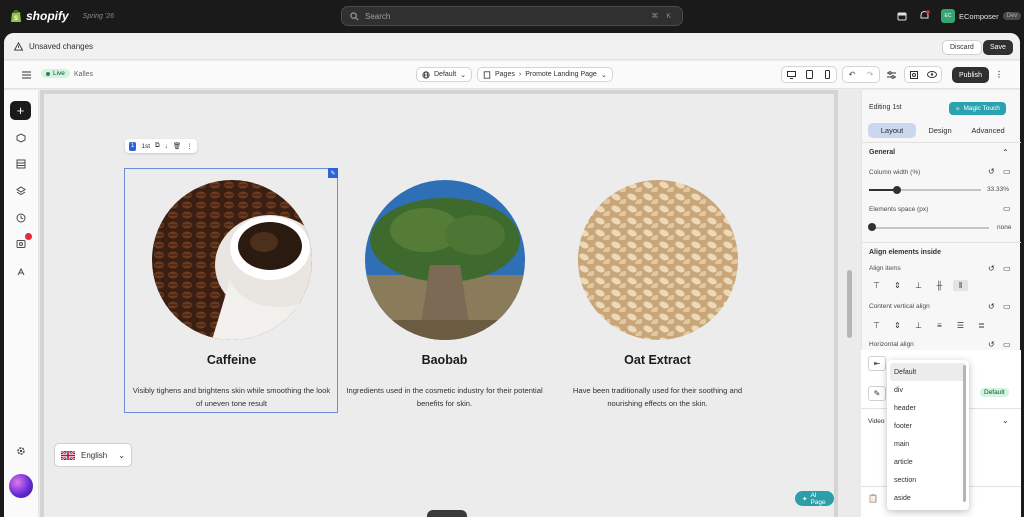 This screenshot has height=517, width=1024. What do you see at coordinates (26, 74) in the screenshot?
I see `menu-icon` at bounding box center [26, 74].